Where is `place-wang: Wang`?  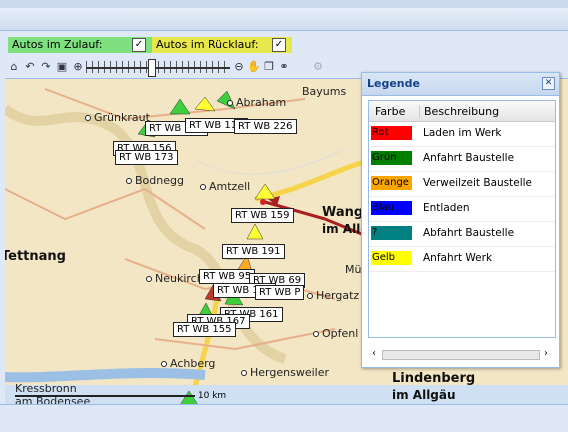
place-wang: Wang is located at coordinates (343, 212).